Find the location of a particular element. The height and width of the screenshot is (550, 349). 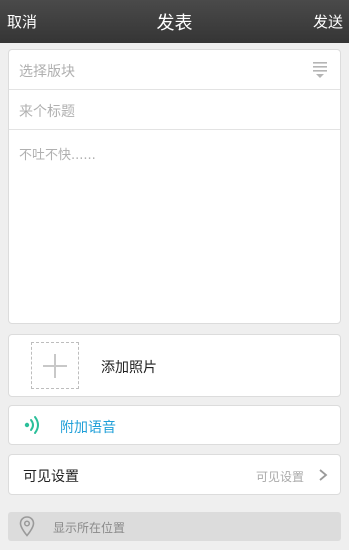

add-photo-button is located at coordinates (55, 365).